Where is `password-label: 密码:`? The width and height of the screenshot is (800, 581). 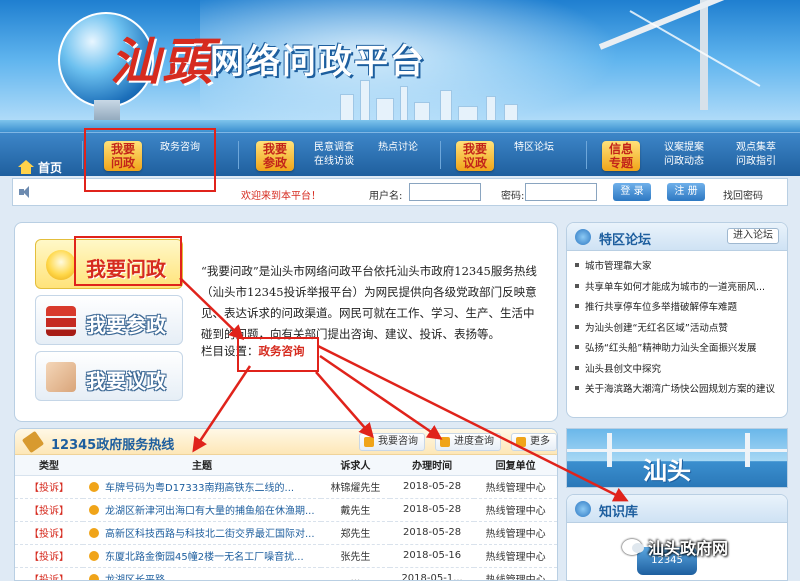
password-label: 密码: is located at coordinates (513, 196).